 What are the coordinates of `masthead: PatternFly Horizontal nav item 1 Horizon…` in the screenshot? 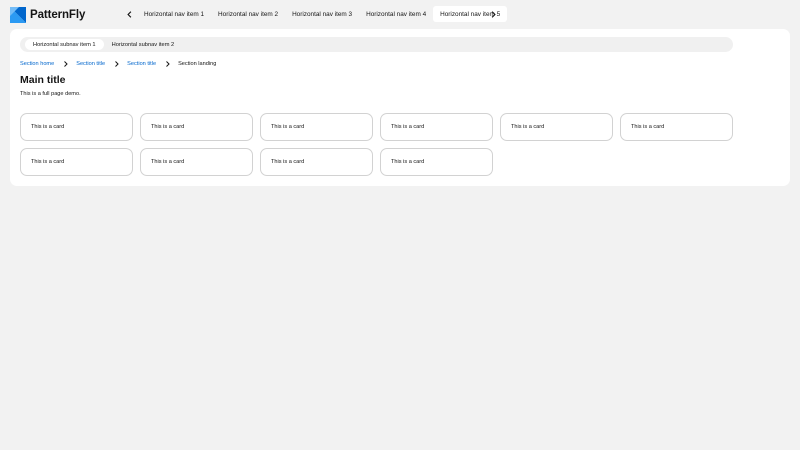 It's located at (400, 14).